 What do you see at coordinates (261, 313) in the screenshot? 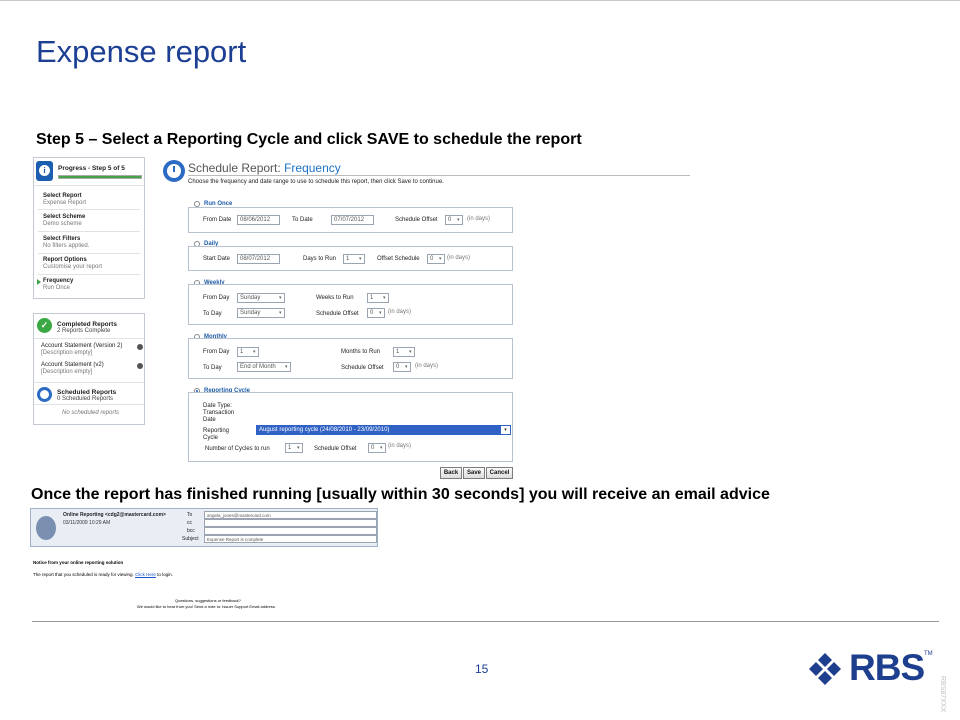
I see `weekly-to-day-select: Sunday` at bounding box center [261, 313].